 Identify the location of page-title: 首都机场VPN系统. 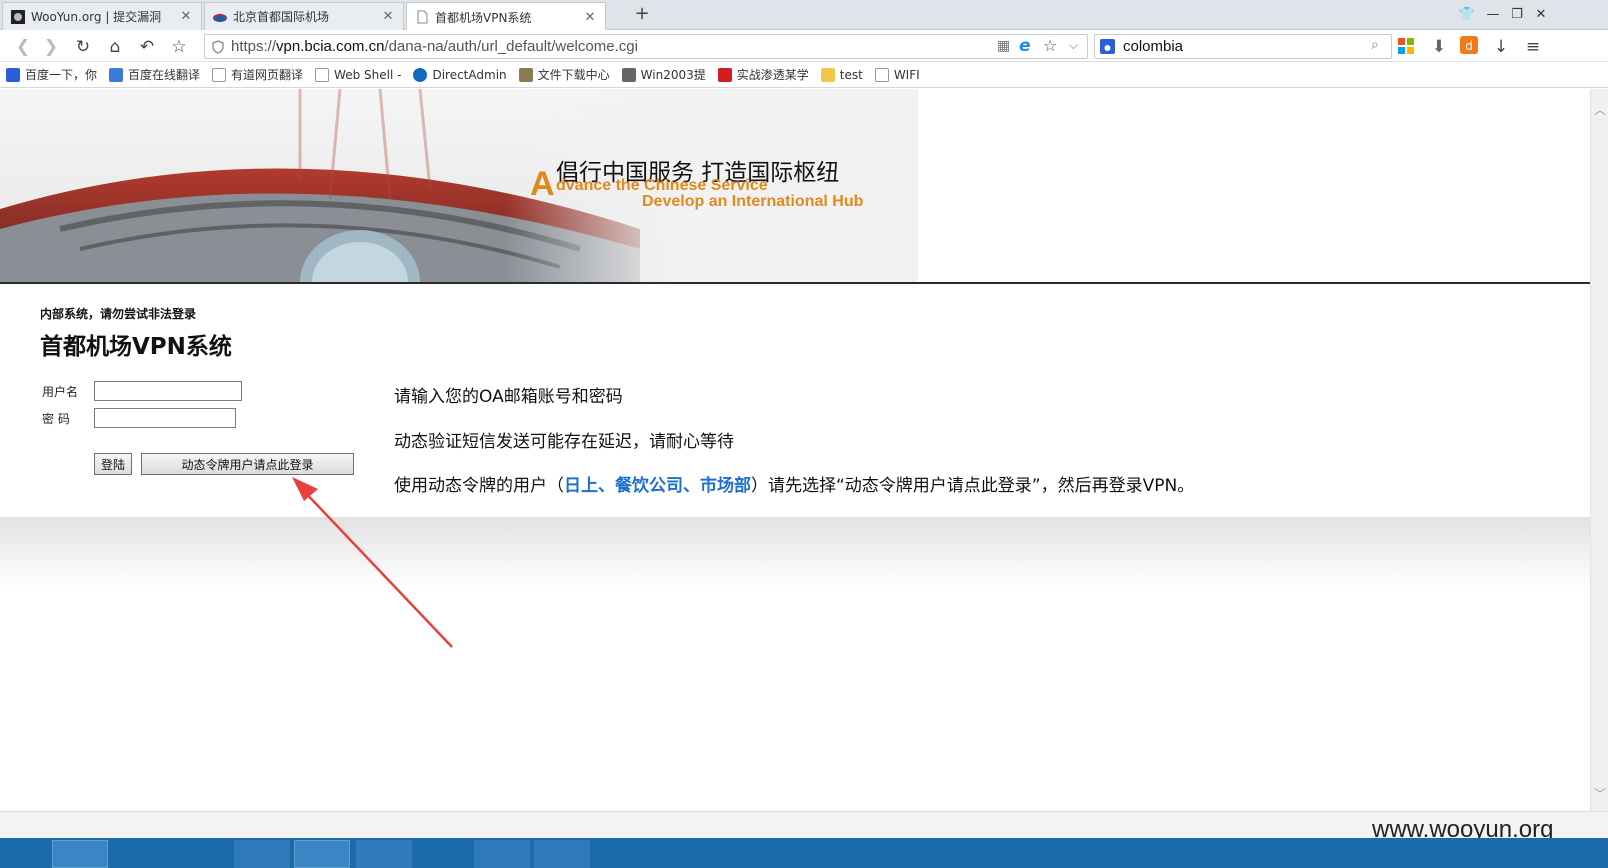
(136, 347).